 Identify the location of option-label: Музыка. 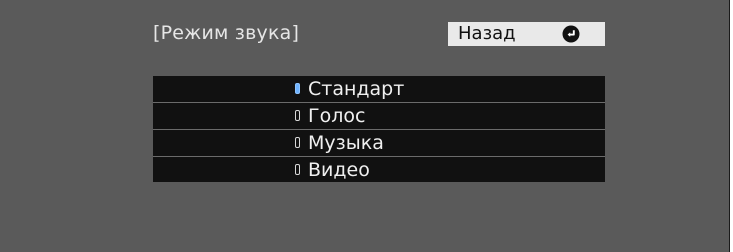
(346, 143).